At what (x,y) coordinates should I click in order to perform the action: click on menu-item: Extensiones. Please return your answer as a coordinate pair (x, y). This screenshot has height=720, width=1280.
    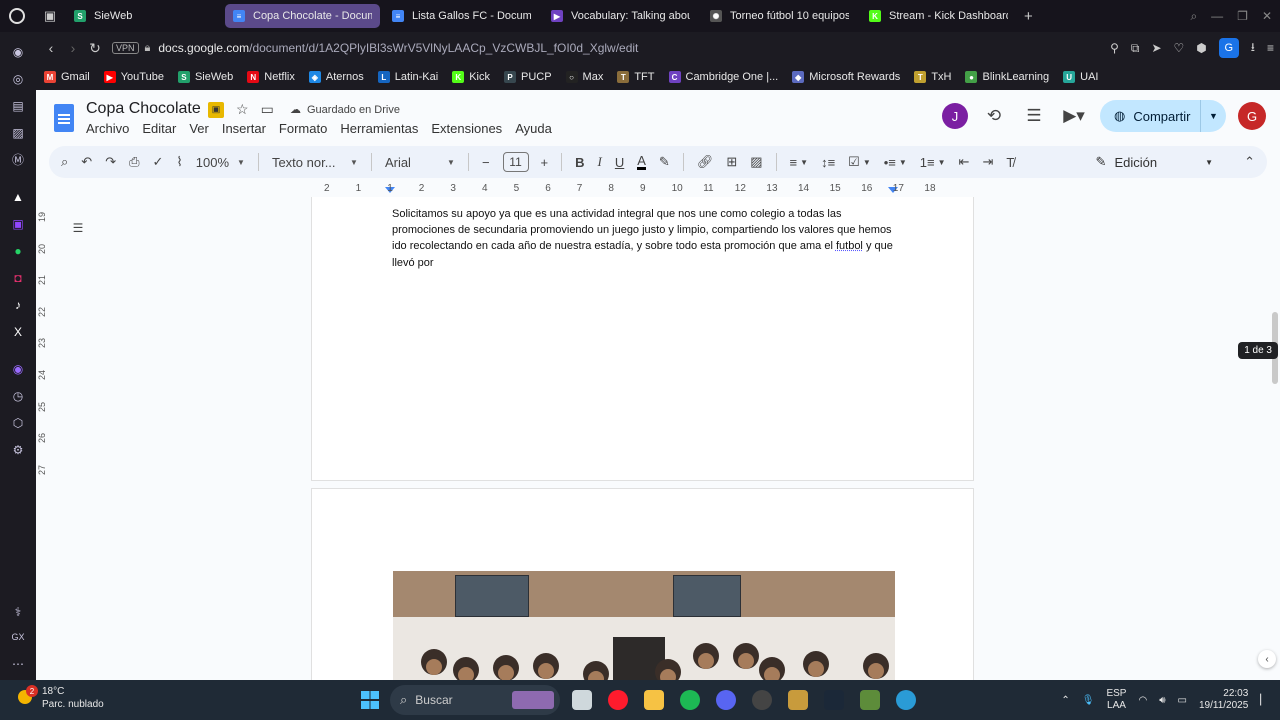
    Looking at the image, I should click on (466, 128).